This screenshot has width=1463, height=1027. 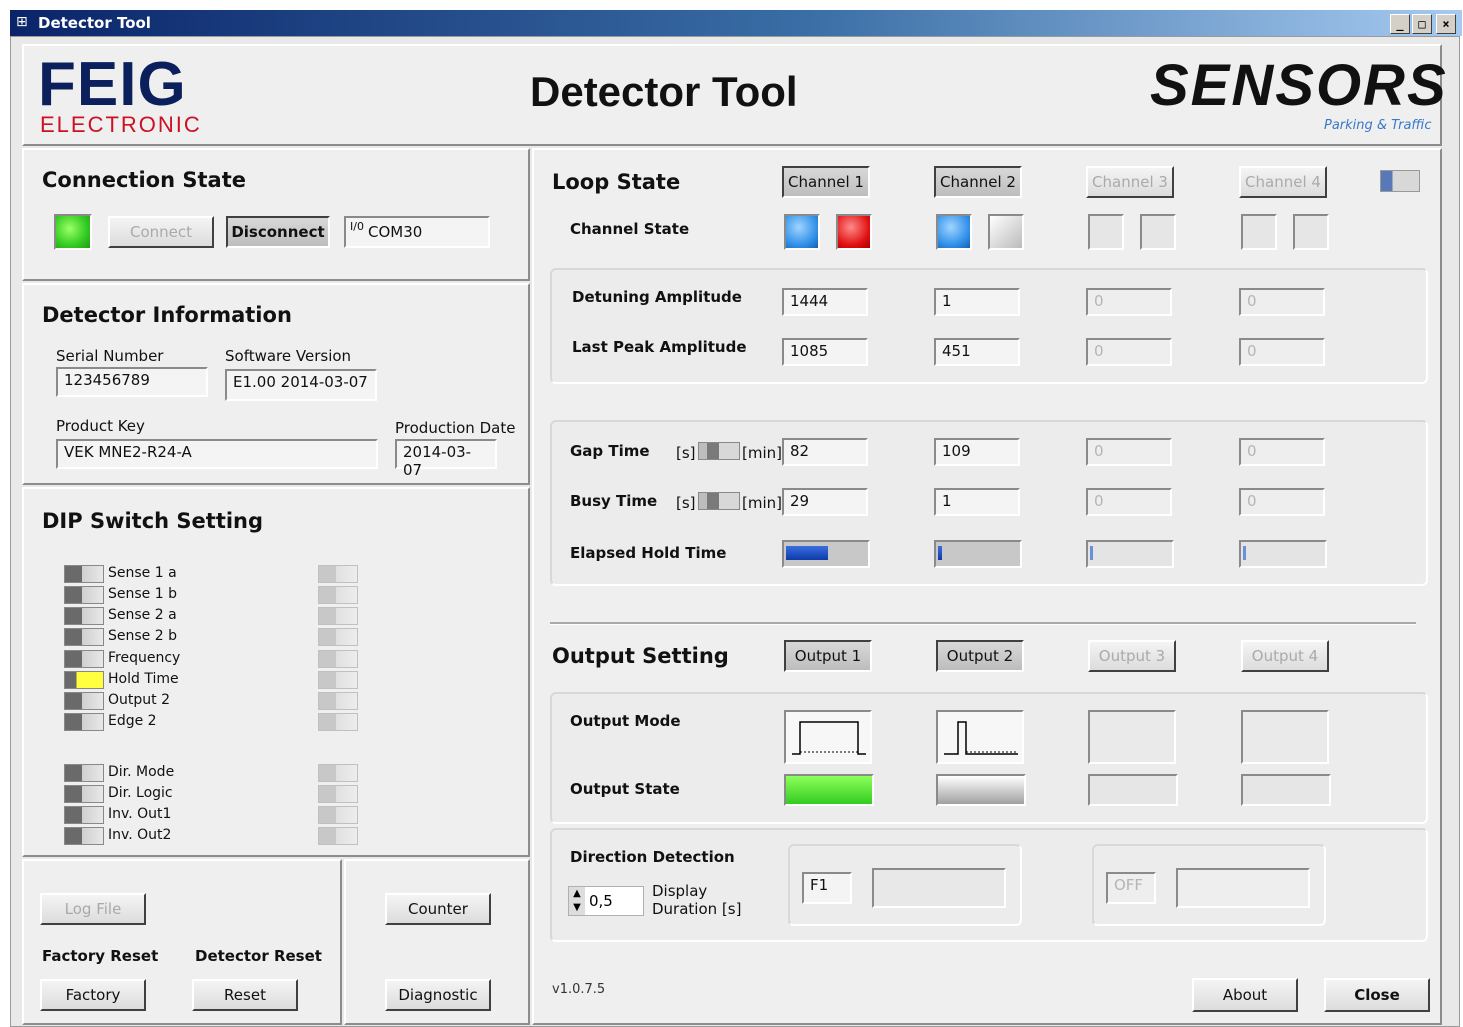 I want to click on window-title-bar: ⊞ Detector Tool _ □ ×, so click(x=736, y=23).